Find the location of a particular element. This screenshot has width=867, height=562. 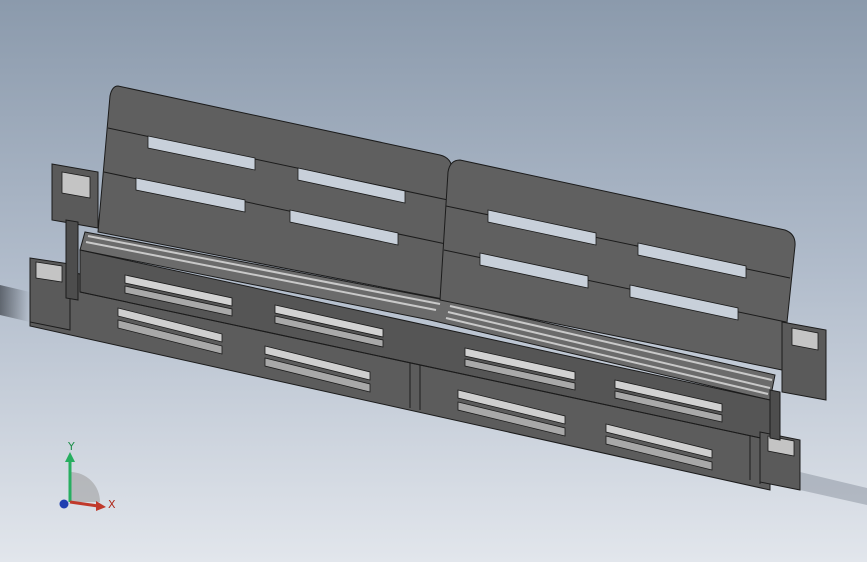

triad-x-label: X is located at coordinates (112, 504).